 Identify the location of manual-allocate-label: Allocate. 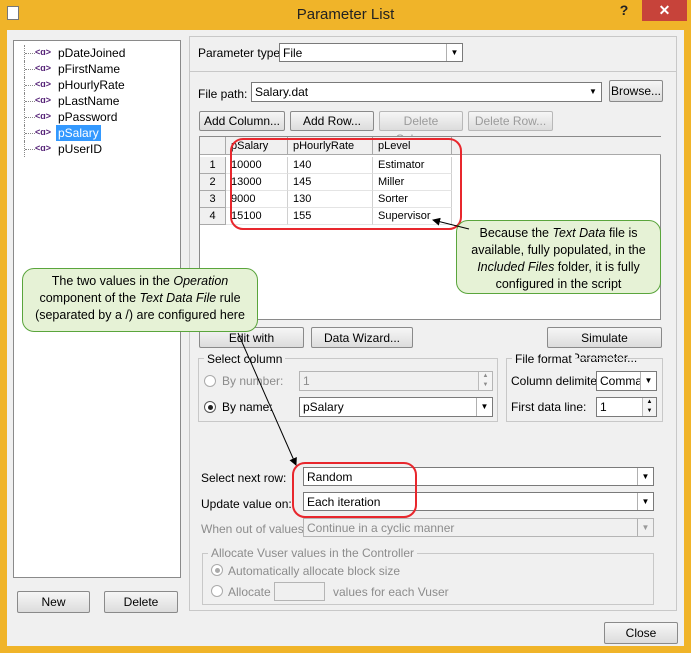
(249, 592).